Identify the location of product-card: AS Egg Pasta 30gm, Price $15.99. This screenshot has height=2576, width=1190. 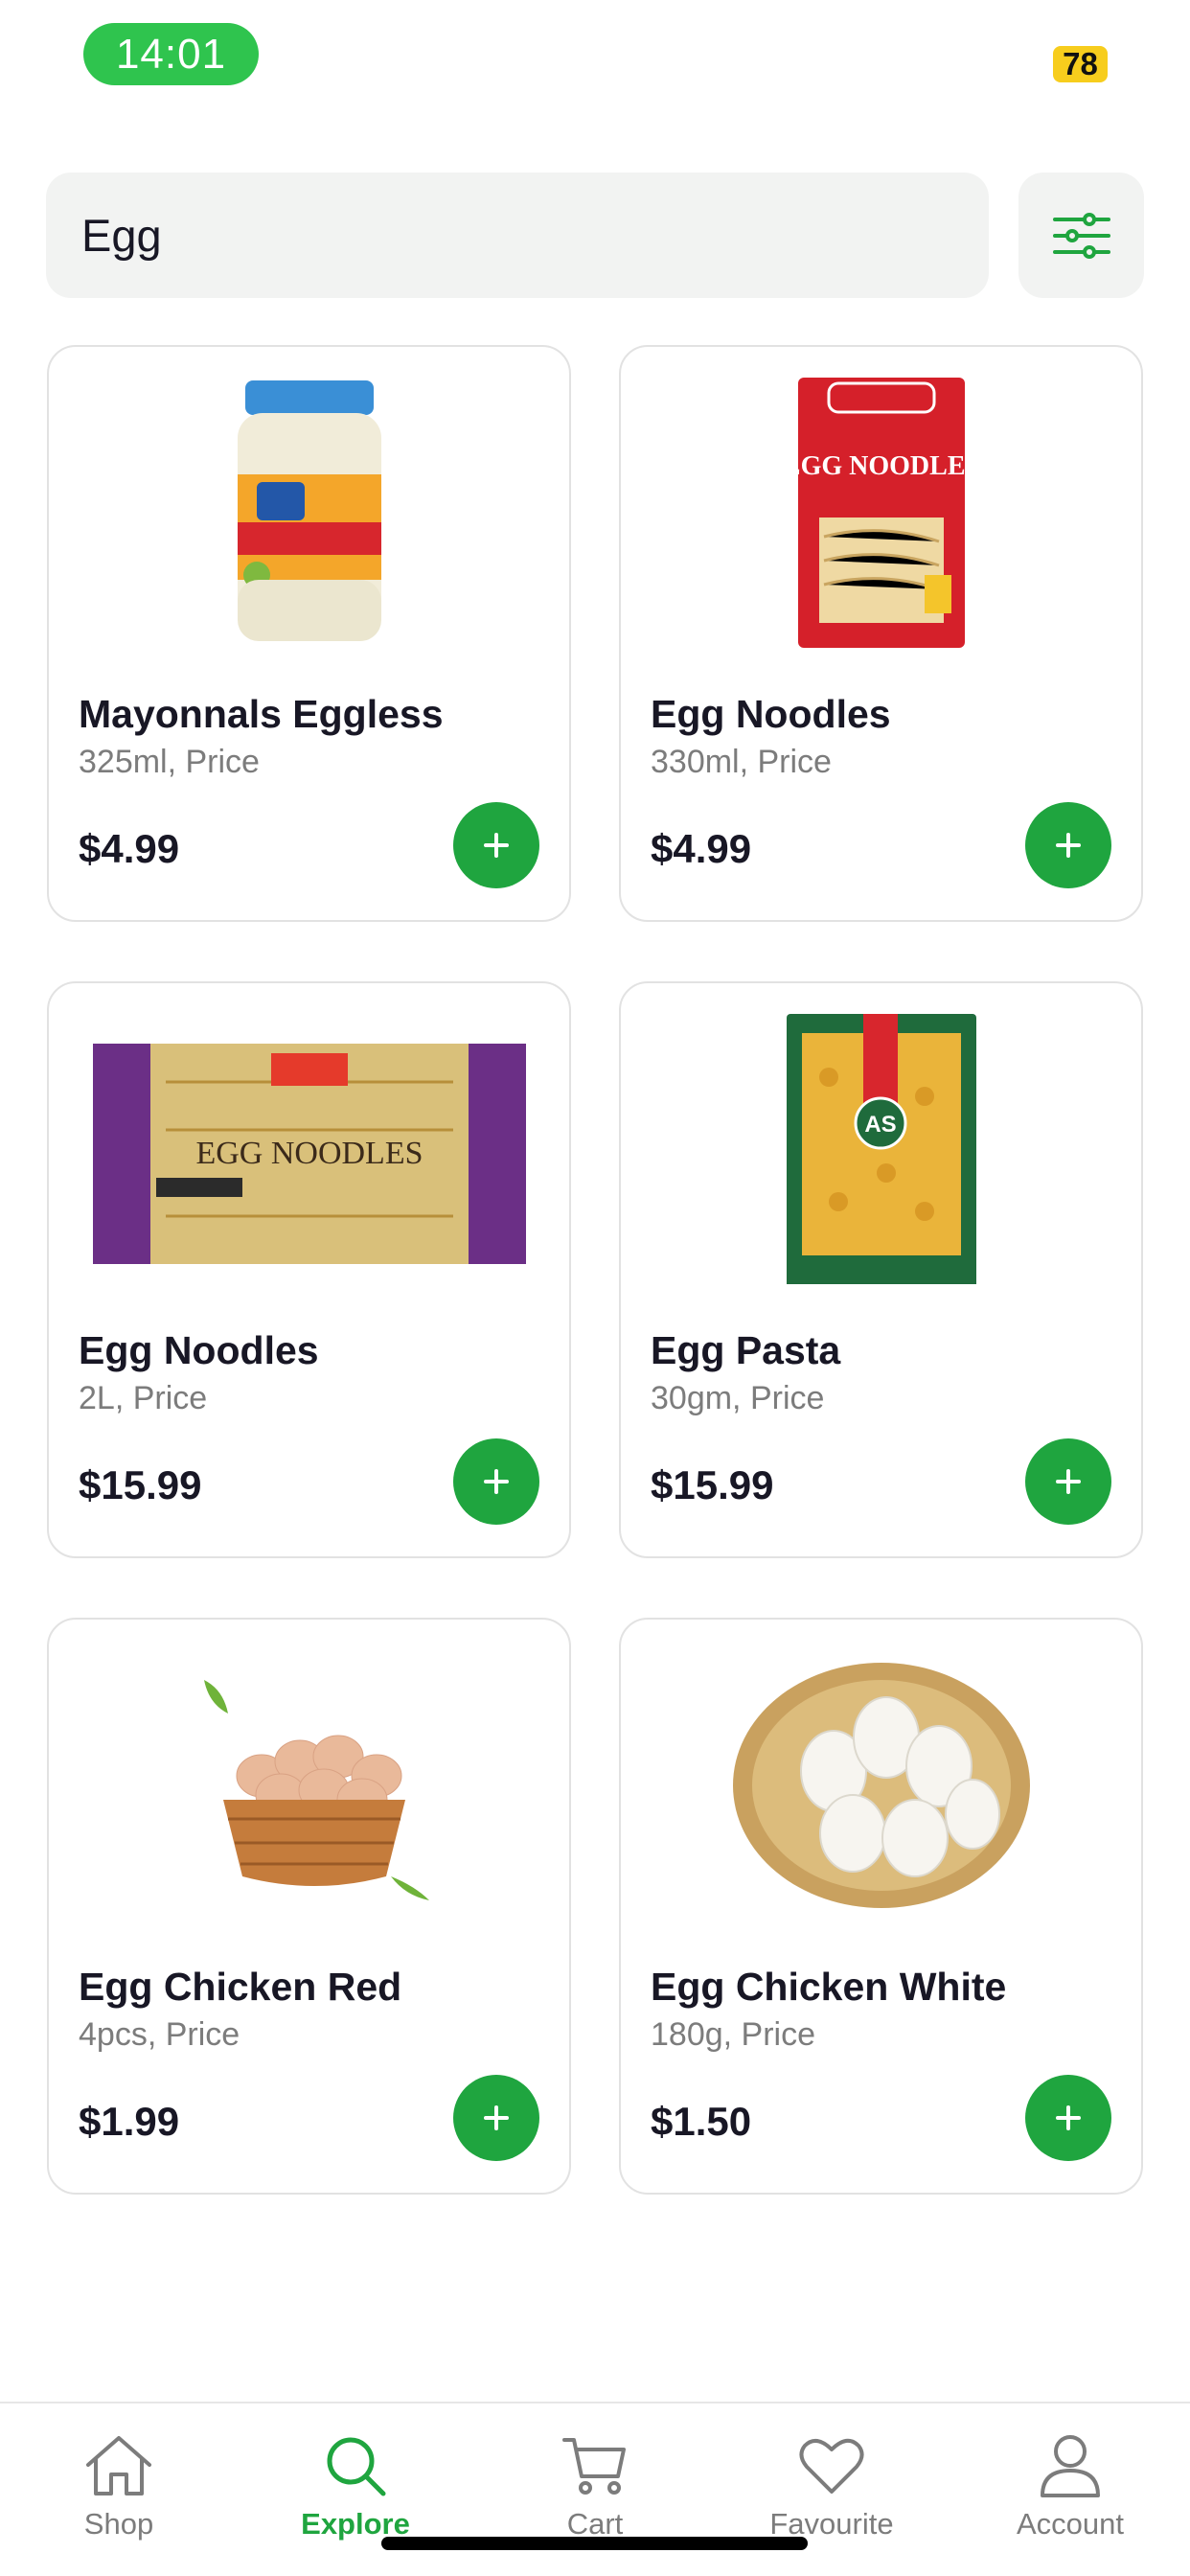
(881, 1269).